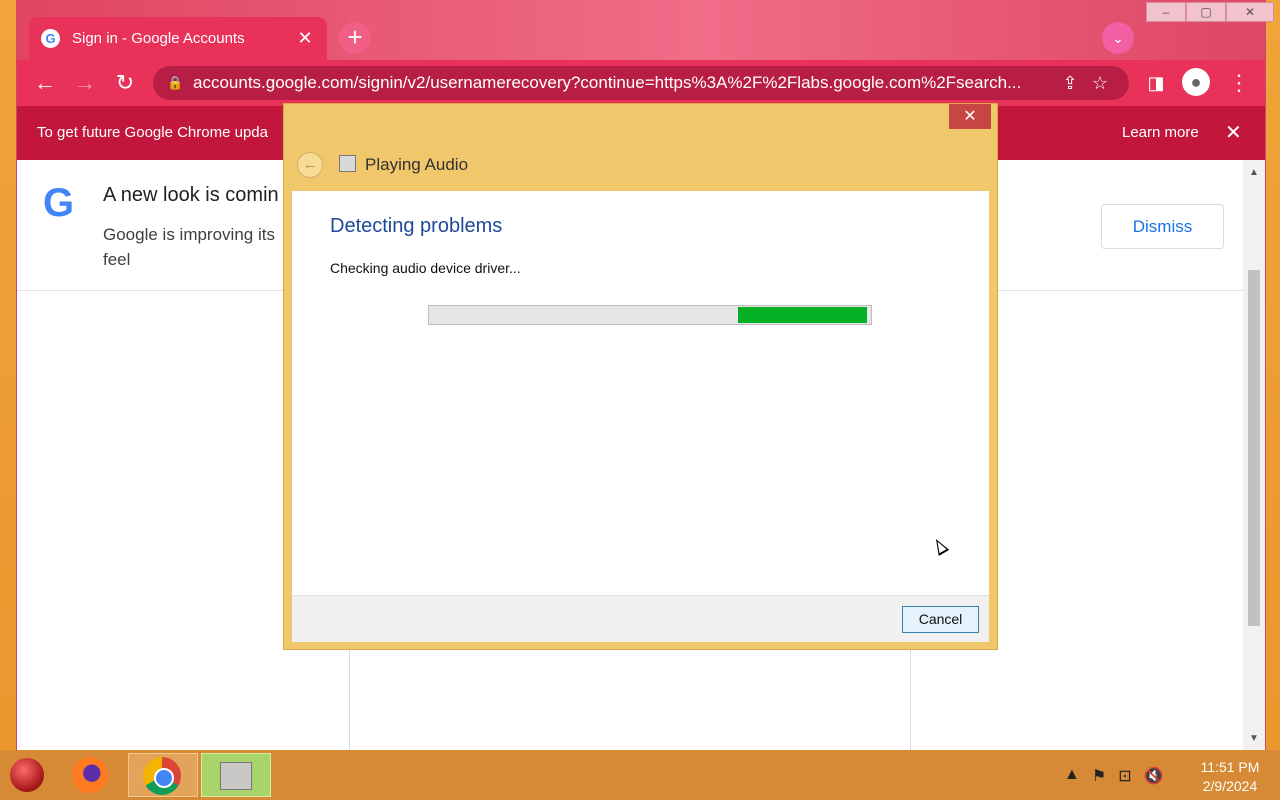 The height and width of the screenshot is (800, 1280). Describe the element at coordinates (650, 315) in the screenshot. I see `progress-bar` at that location.